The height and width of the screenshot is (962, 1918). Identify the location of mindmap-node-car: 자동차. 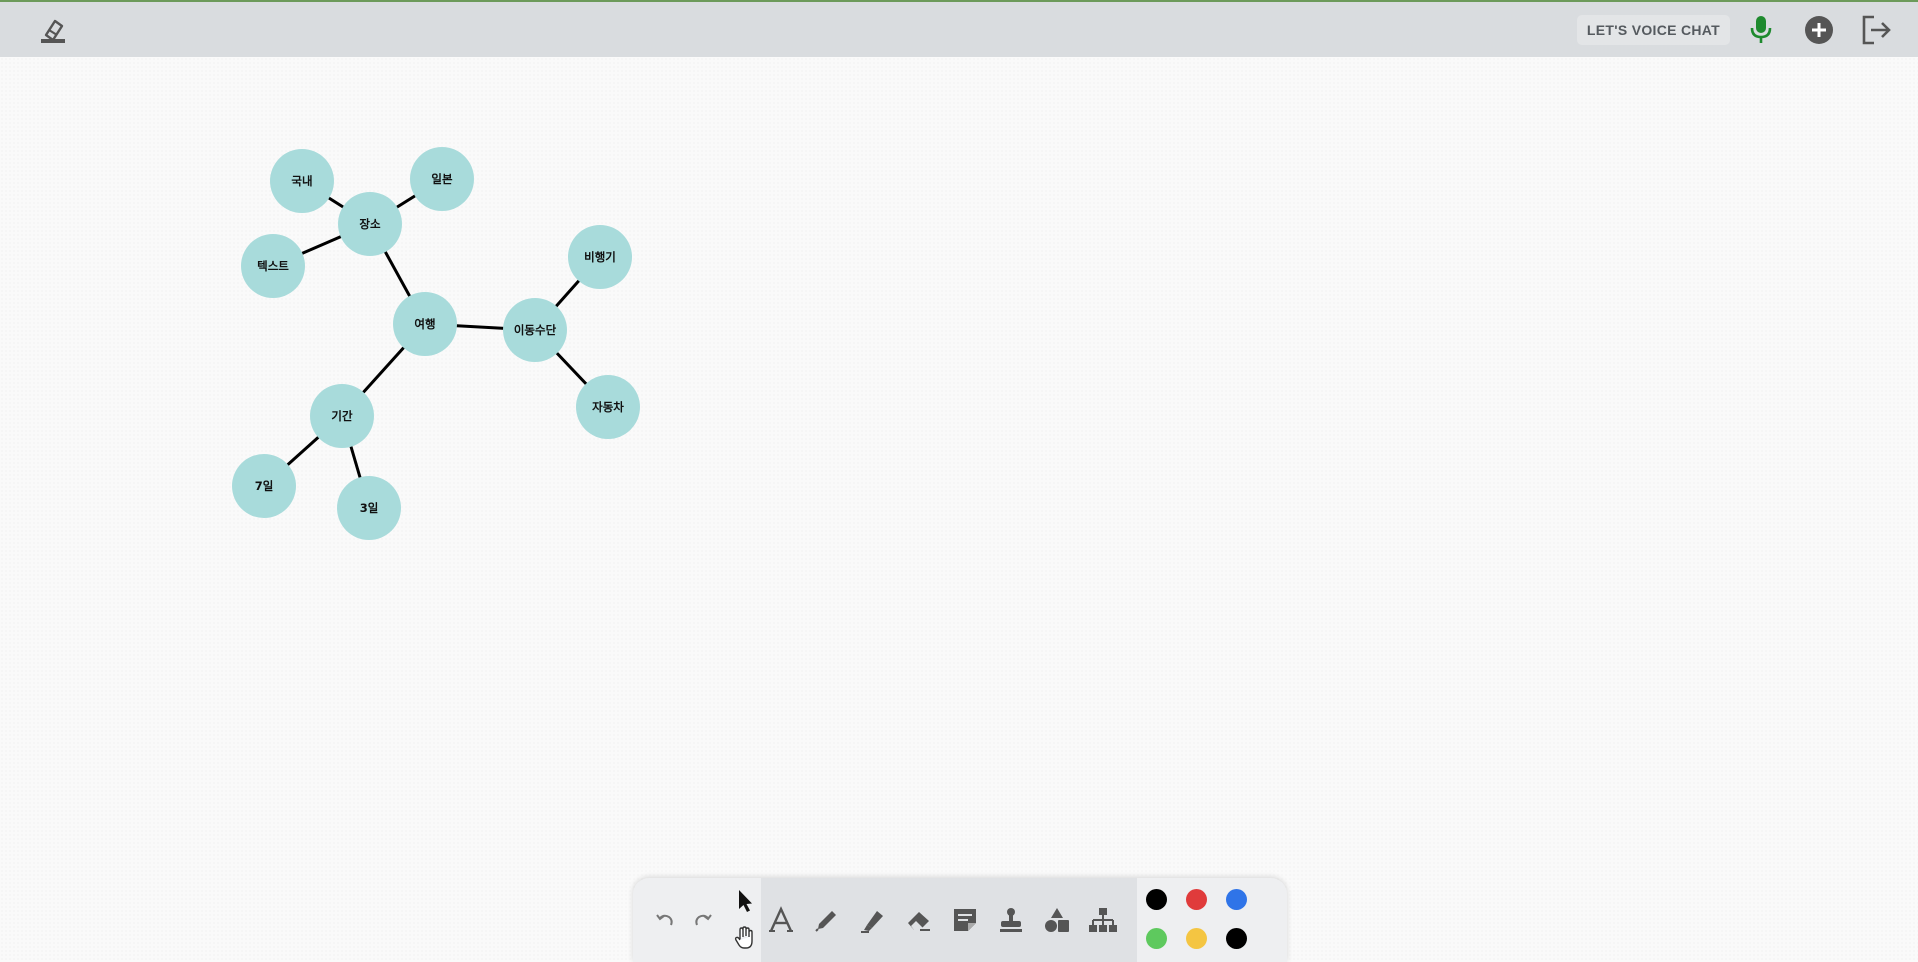
(608, 407).